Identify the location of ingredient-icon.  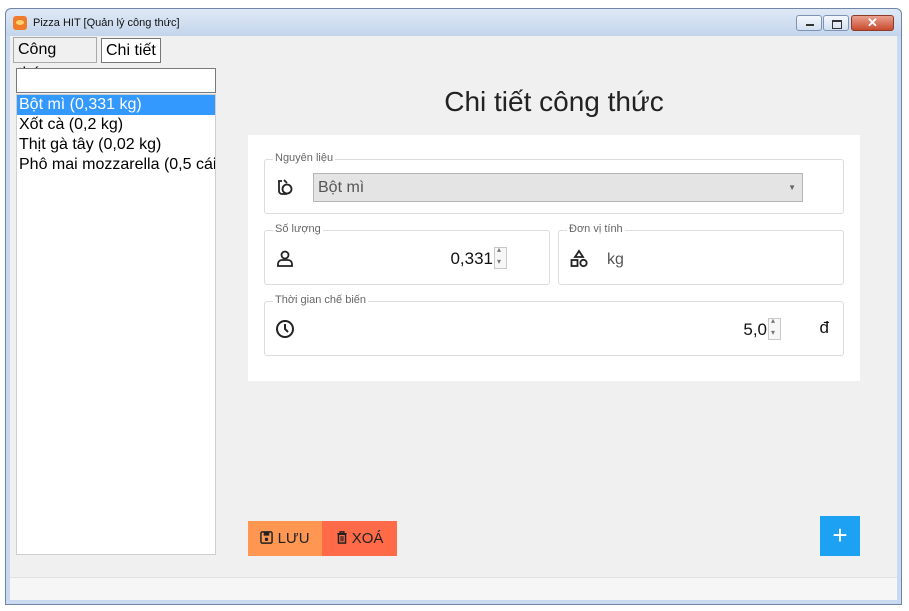
(285, 187).